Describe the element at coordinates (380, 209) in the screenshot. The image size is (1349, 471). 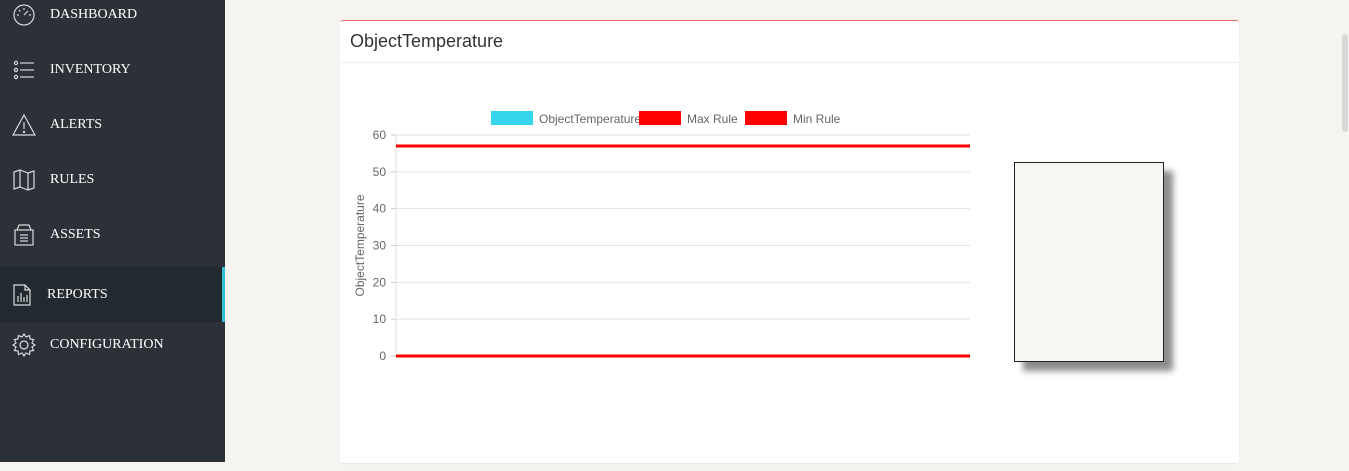
I see `y-tick-label: 40` at that location.